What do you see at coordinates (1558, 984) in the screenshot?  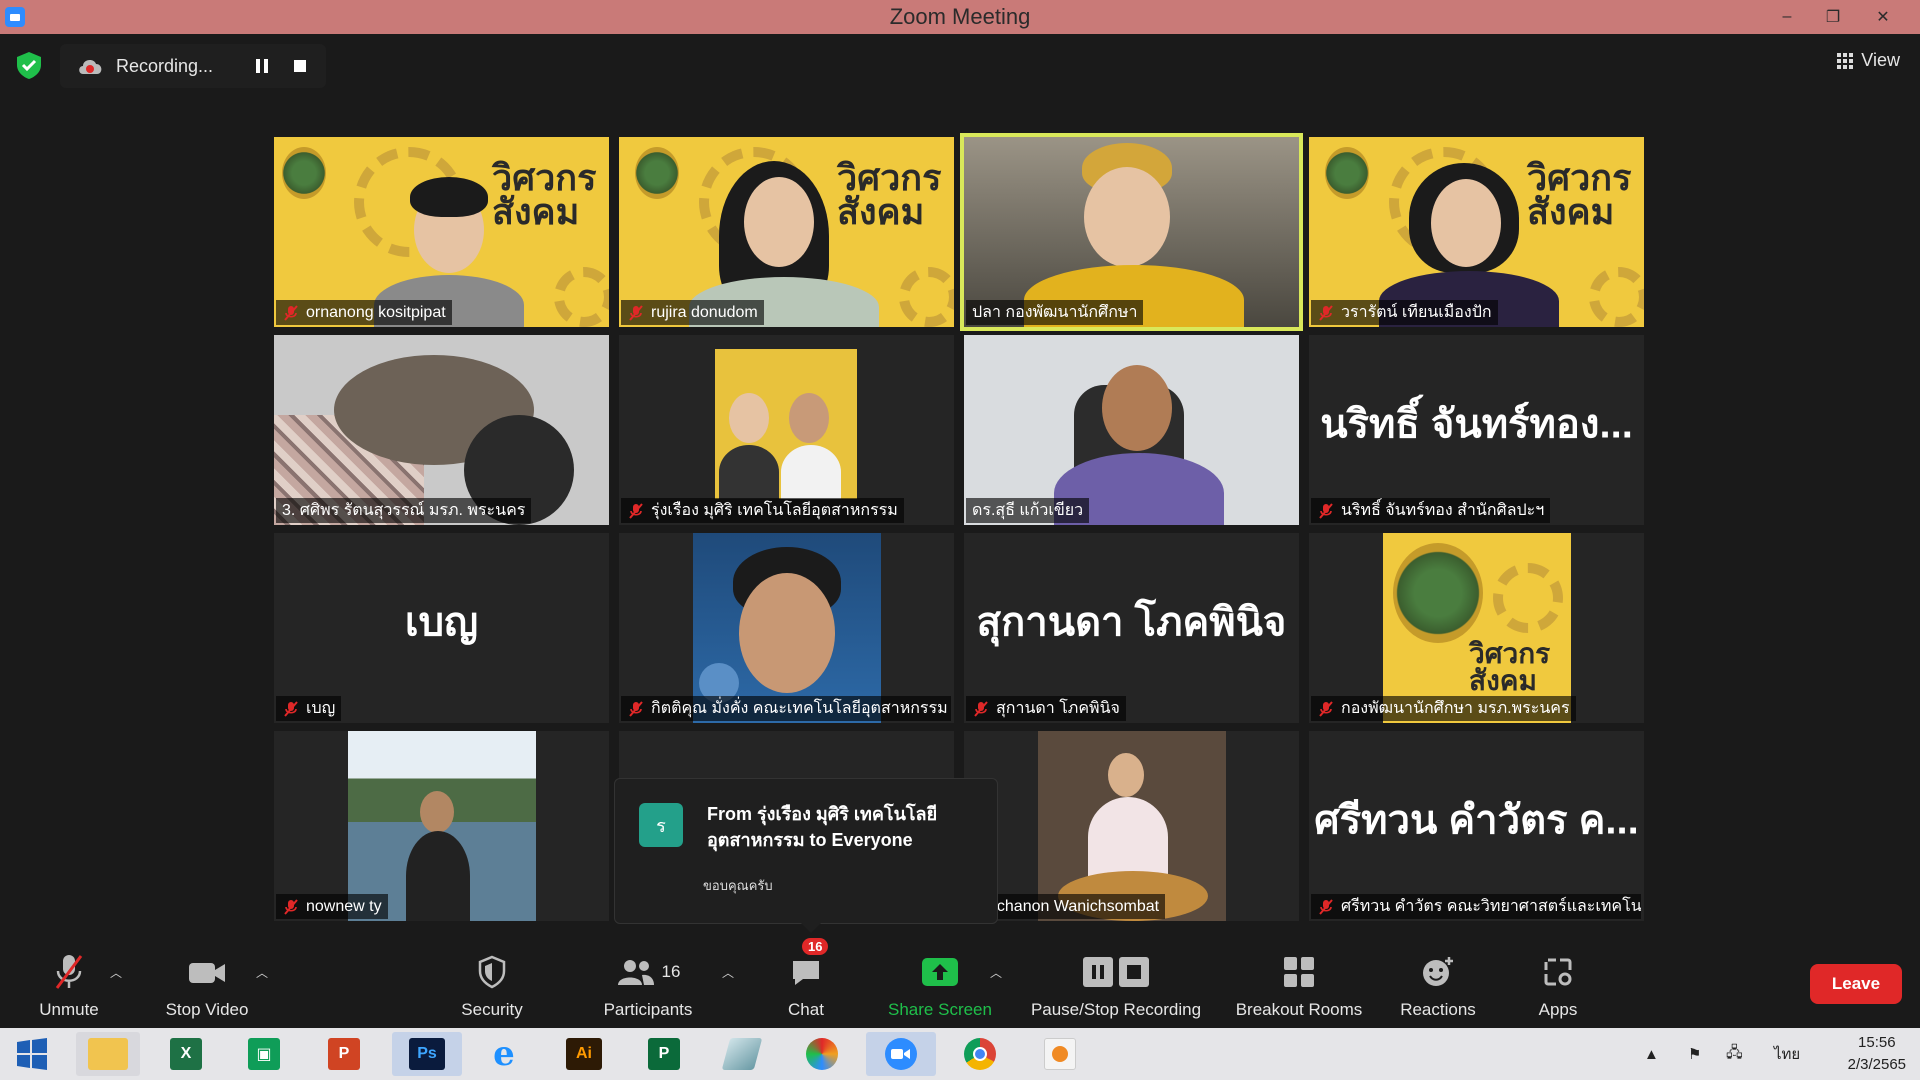 I see `apps-button: Apps` at bounding box center [1558, 984].